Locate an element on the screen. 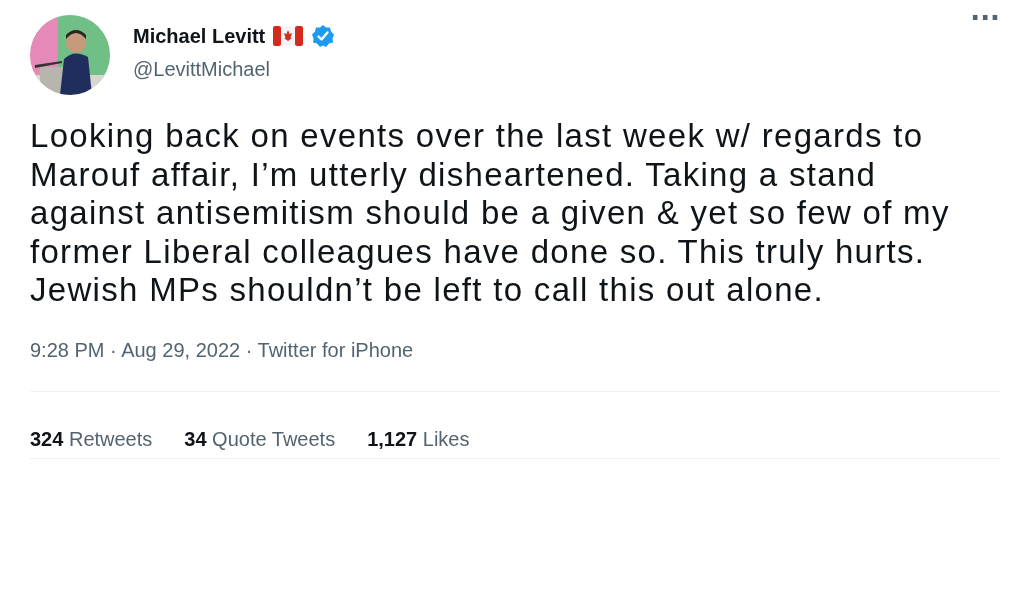 Image resolution: width=1024 pixels, height=595 pixels. author-handle: @LevittMichael is located at coordinates (202, 69).